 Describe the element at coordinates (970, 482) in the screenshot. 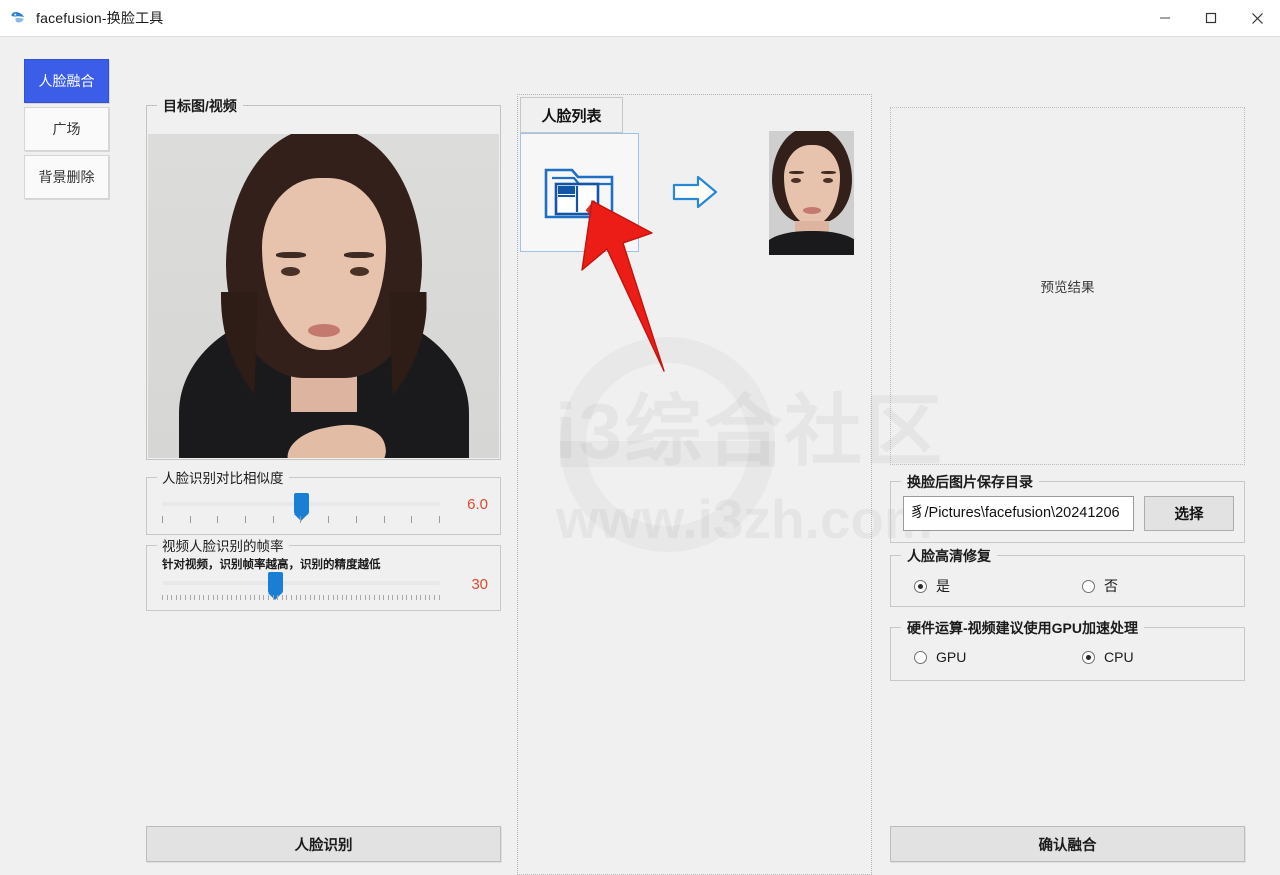

I see `save-directory-label: 换脸后图片保存目录` at that location.